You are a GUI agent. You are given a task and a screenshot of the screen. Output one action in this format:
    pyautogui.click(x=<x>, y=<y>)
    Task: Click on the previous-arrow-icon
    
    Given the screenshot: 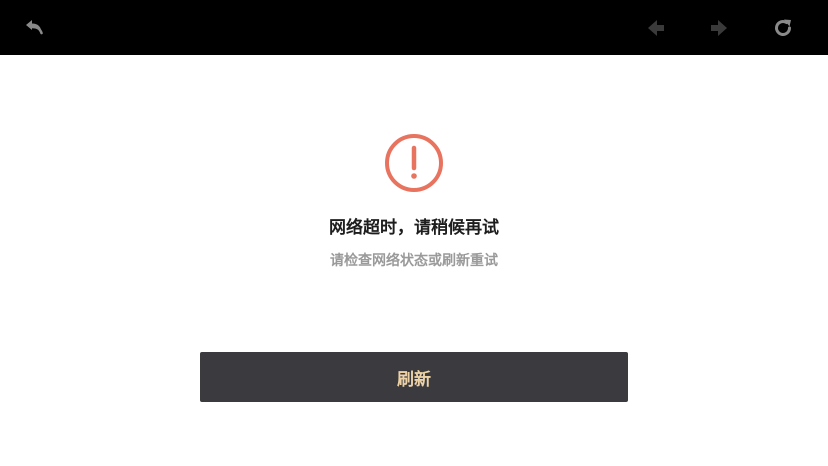 What is the action you would take?
    pyautogui.click(x=656, y=28)
    